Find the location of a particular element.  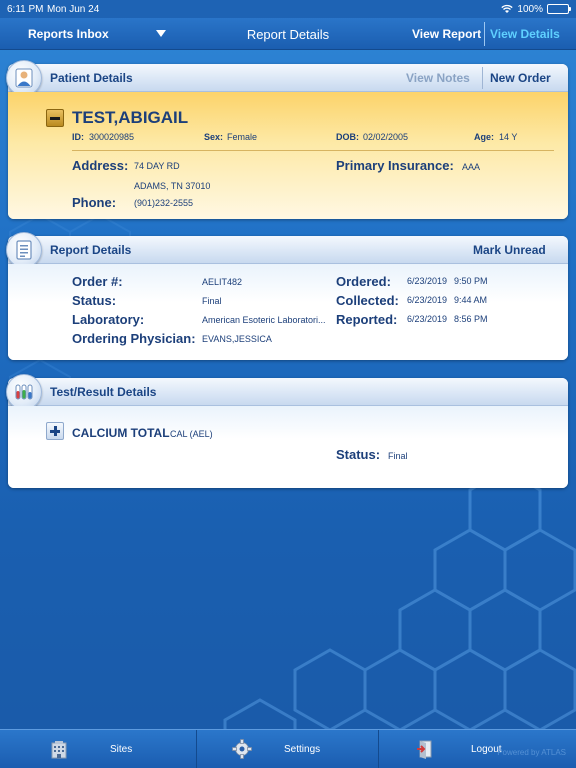

header-divider is located at coordinates (482, 78).